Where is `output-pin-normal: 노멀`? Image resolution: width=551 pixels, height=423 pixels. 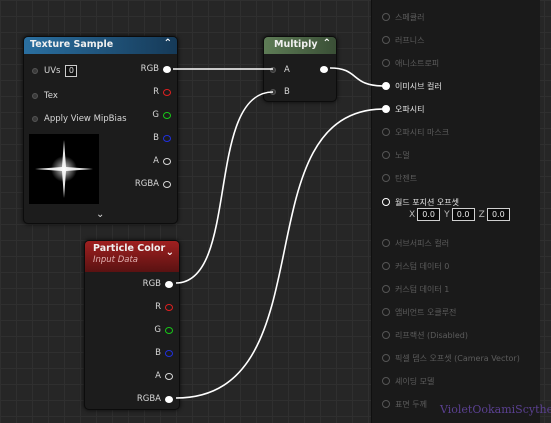 output-pin-normal: 노멀 is located at coordinates (391, 155).